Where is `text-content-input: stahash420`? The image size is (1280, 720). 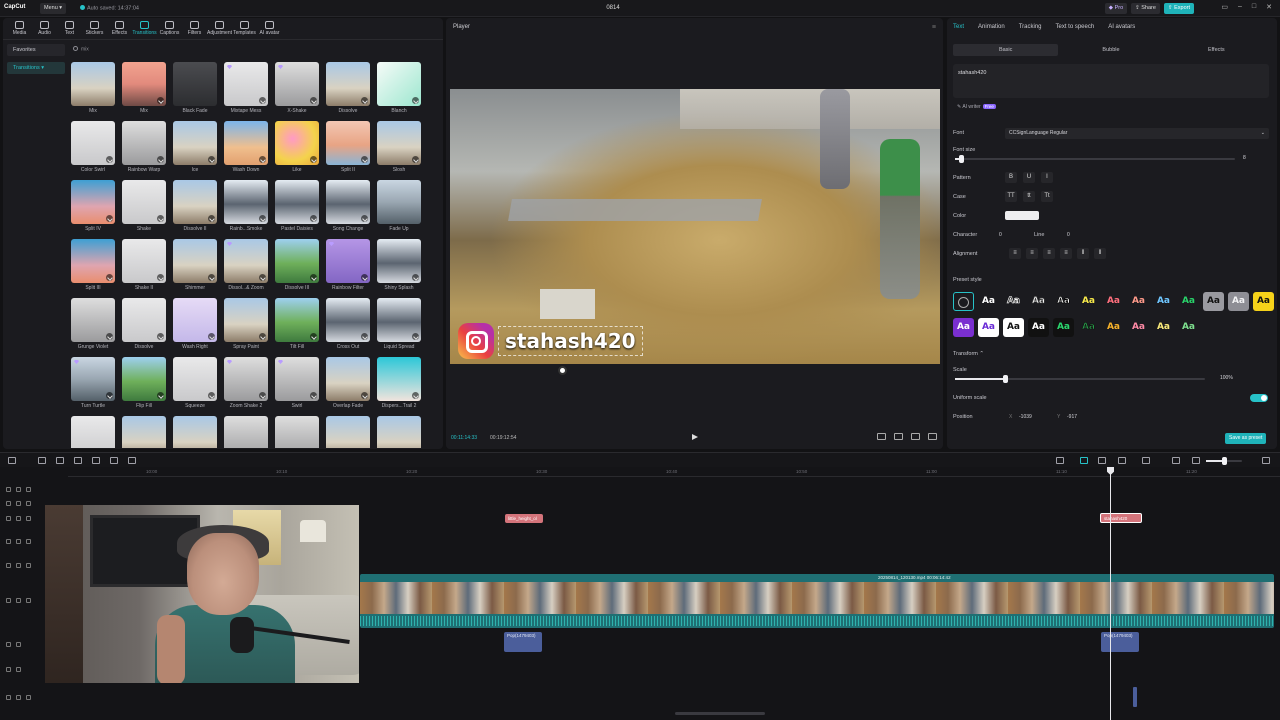 text-content-input: stahash420 is located at coordinates (1111, 81).